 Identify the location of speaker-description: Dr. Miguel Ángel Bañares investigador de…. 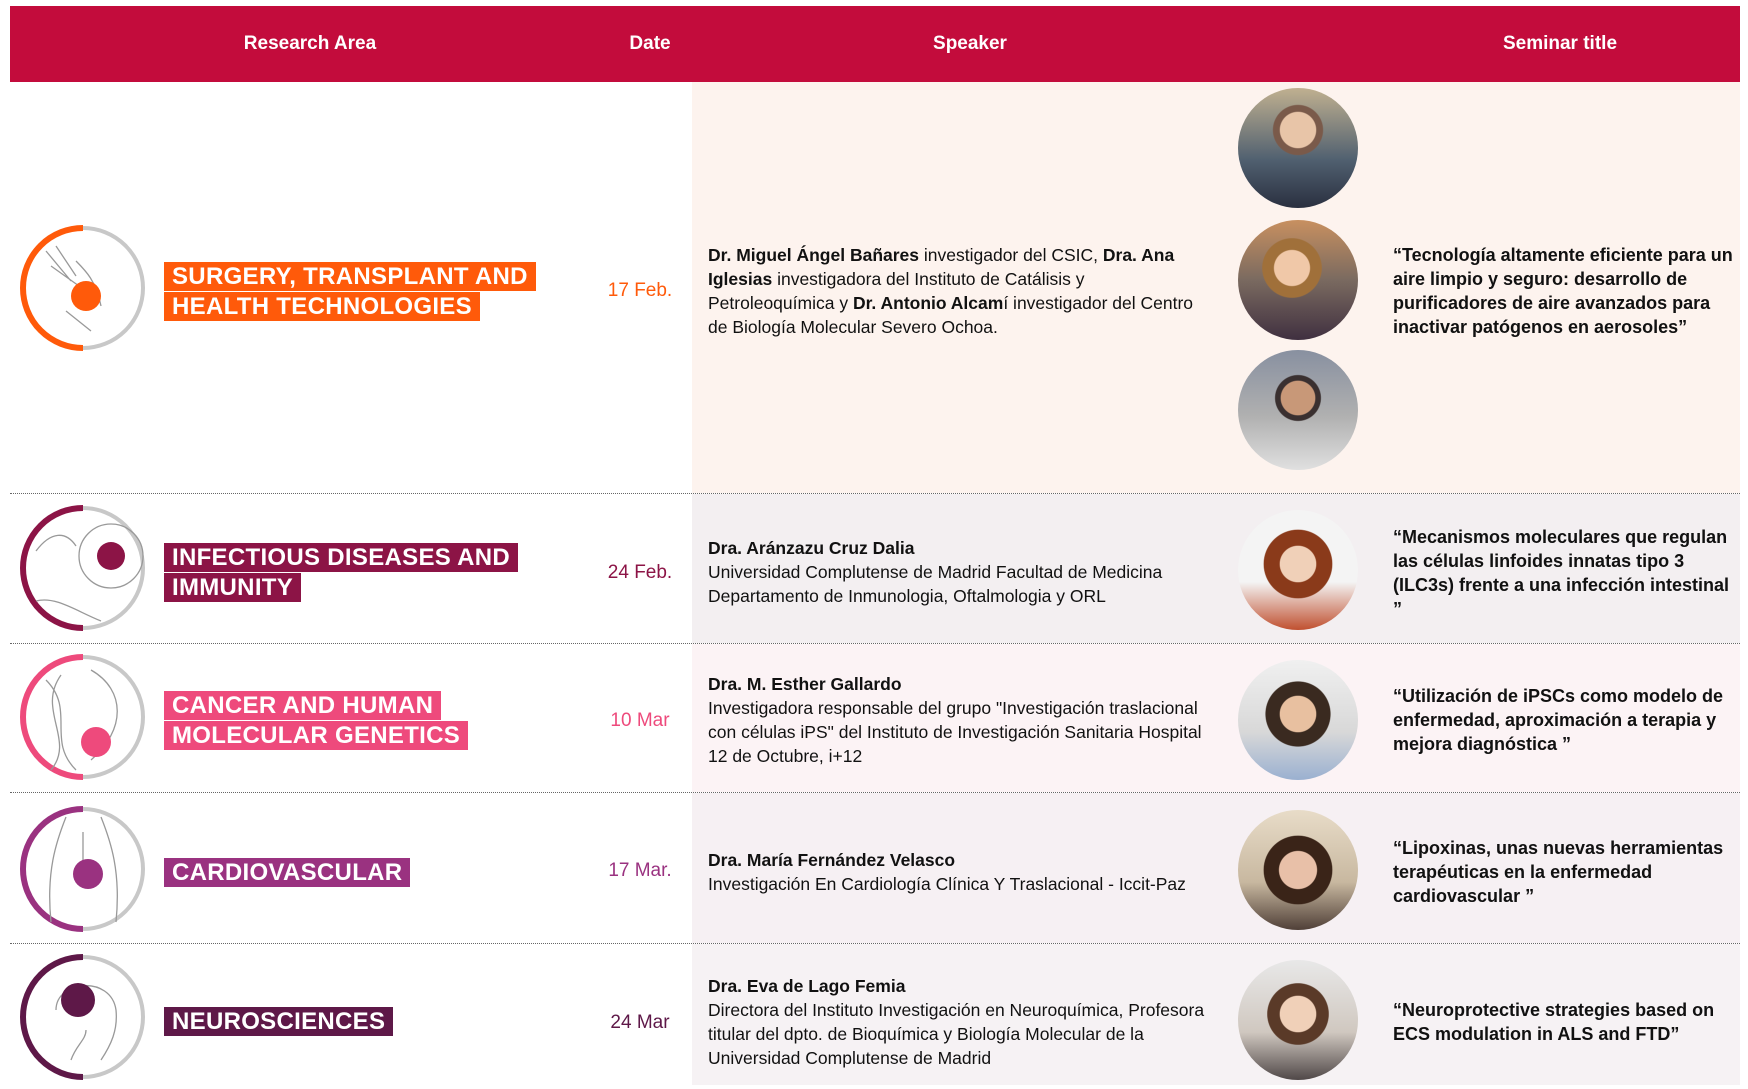
(960, 291).